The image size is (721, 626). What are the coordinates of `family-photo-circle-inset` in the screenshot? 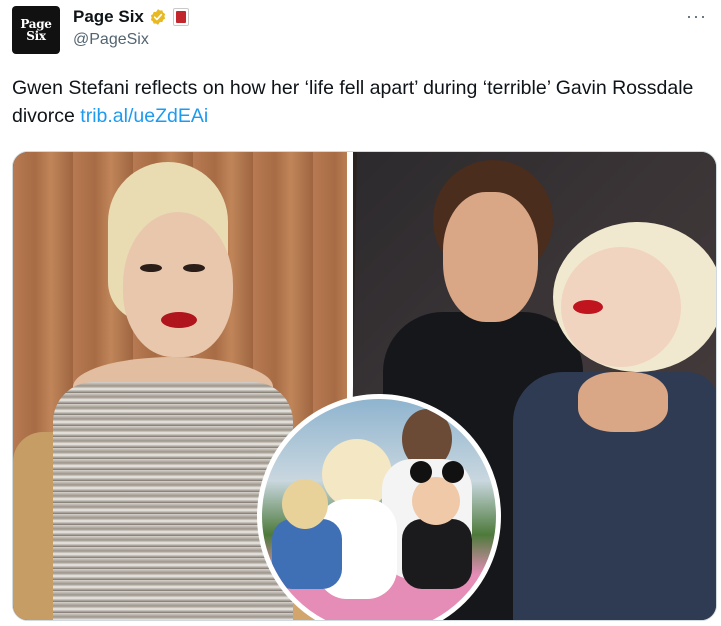 It's located at (379, 507).